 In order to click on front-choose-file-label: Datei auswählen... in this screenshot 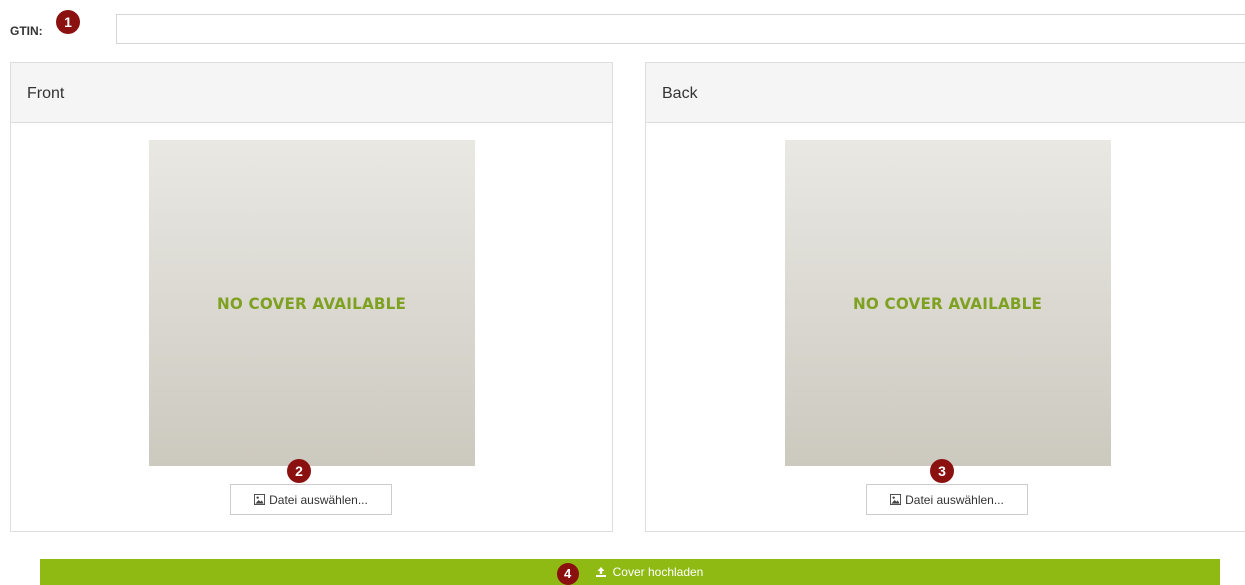, I will do `click(318, 499)`.